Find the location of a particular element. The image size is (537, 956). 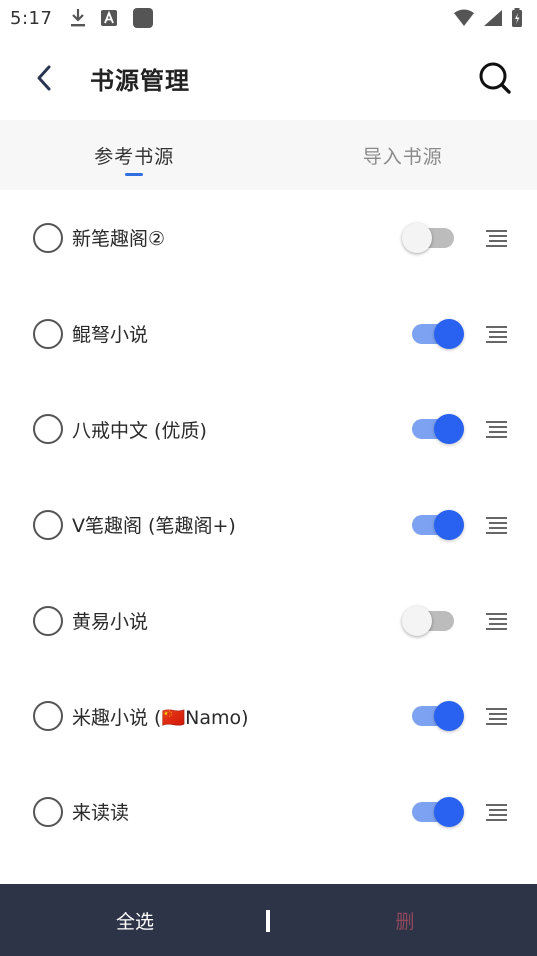

signal-icon is located at coordinates (493, 18).